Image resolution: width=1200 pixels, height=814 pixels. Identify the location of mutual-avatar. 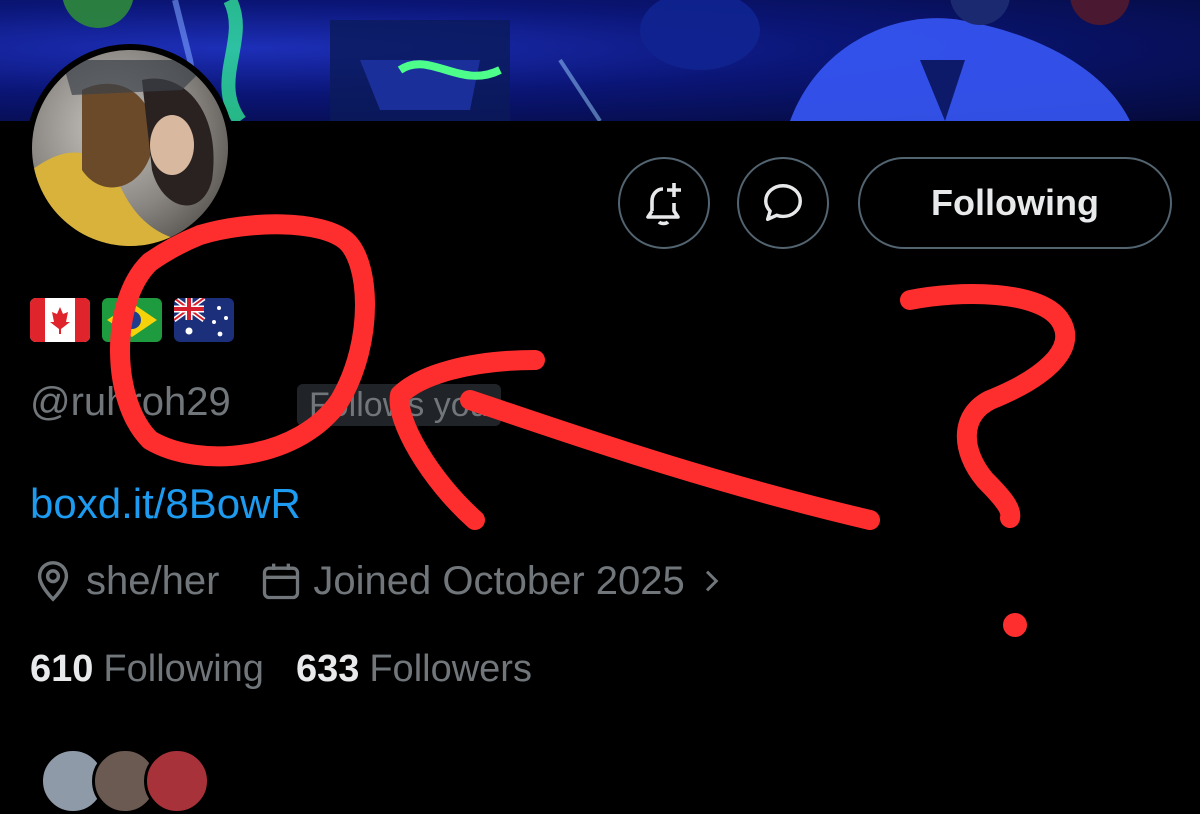
(177, 781).